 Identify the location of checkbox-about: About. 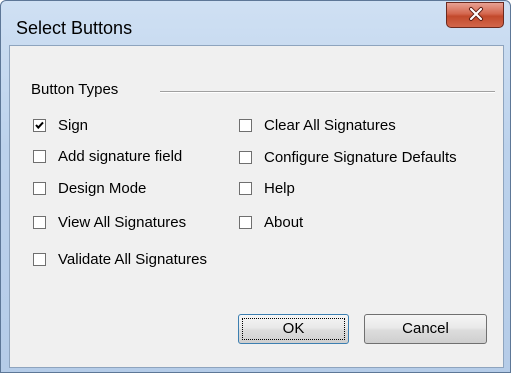
(271, 222).